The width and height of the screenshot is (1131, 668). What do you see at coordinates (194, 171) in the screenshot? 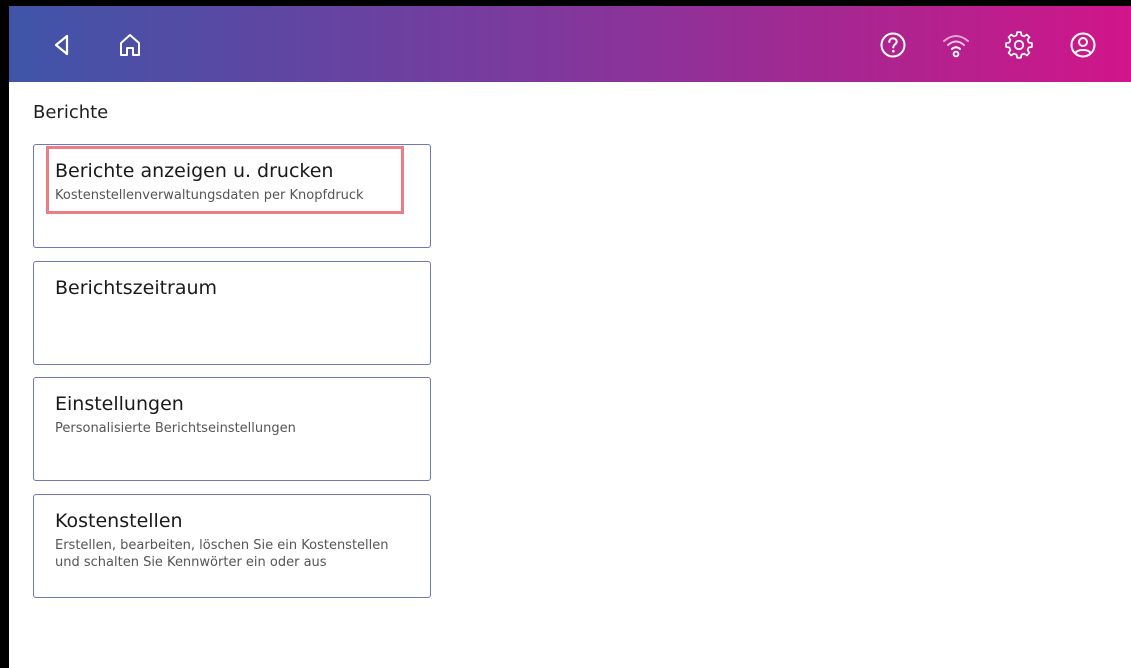
I see `menu-item-title: Berichte anzeigen u. drucken` at bounding box center [194, 171].